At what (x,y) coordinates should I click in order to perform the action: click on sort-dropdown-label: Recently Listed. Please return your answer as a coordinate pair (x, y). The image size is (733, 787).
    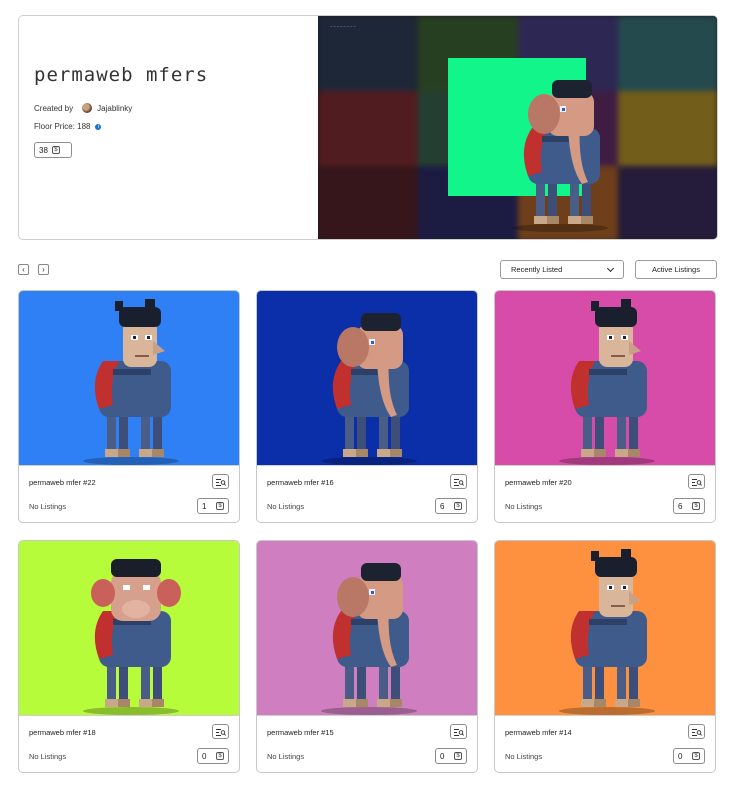
    Looking at the image, I should click on (537, 269).